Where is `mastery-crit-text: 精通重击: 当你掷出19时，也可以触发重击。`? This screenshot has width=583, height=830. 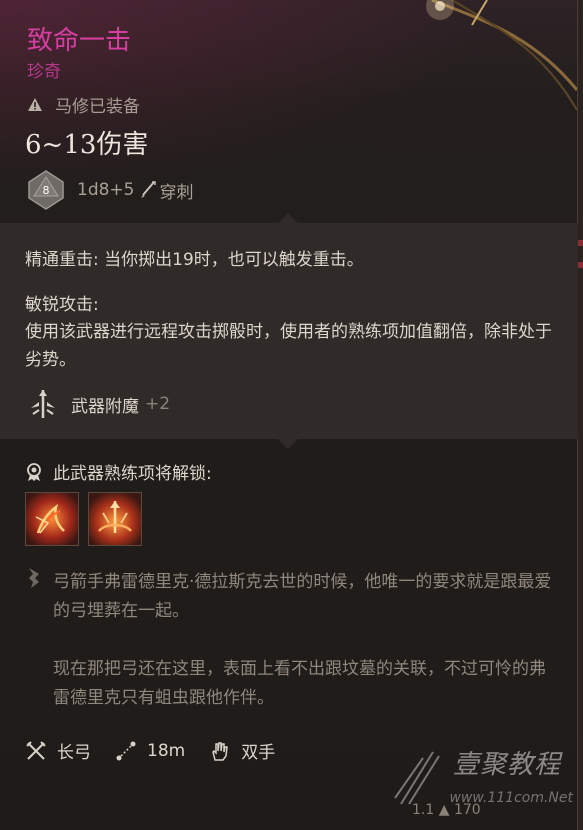 mastery-crit-text: 精通重击: 当你掷出19时，也可以触发重击。 is located at coordinates (194, 260).